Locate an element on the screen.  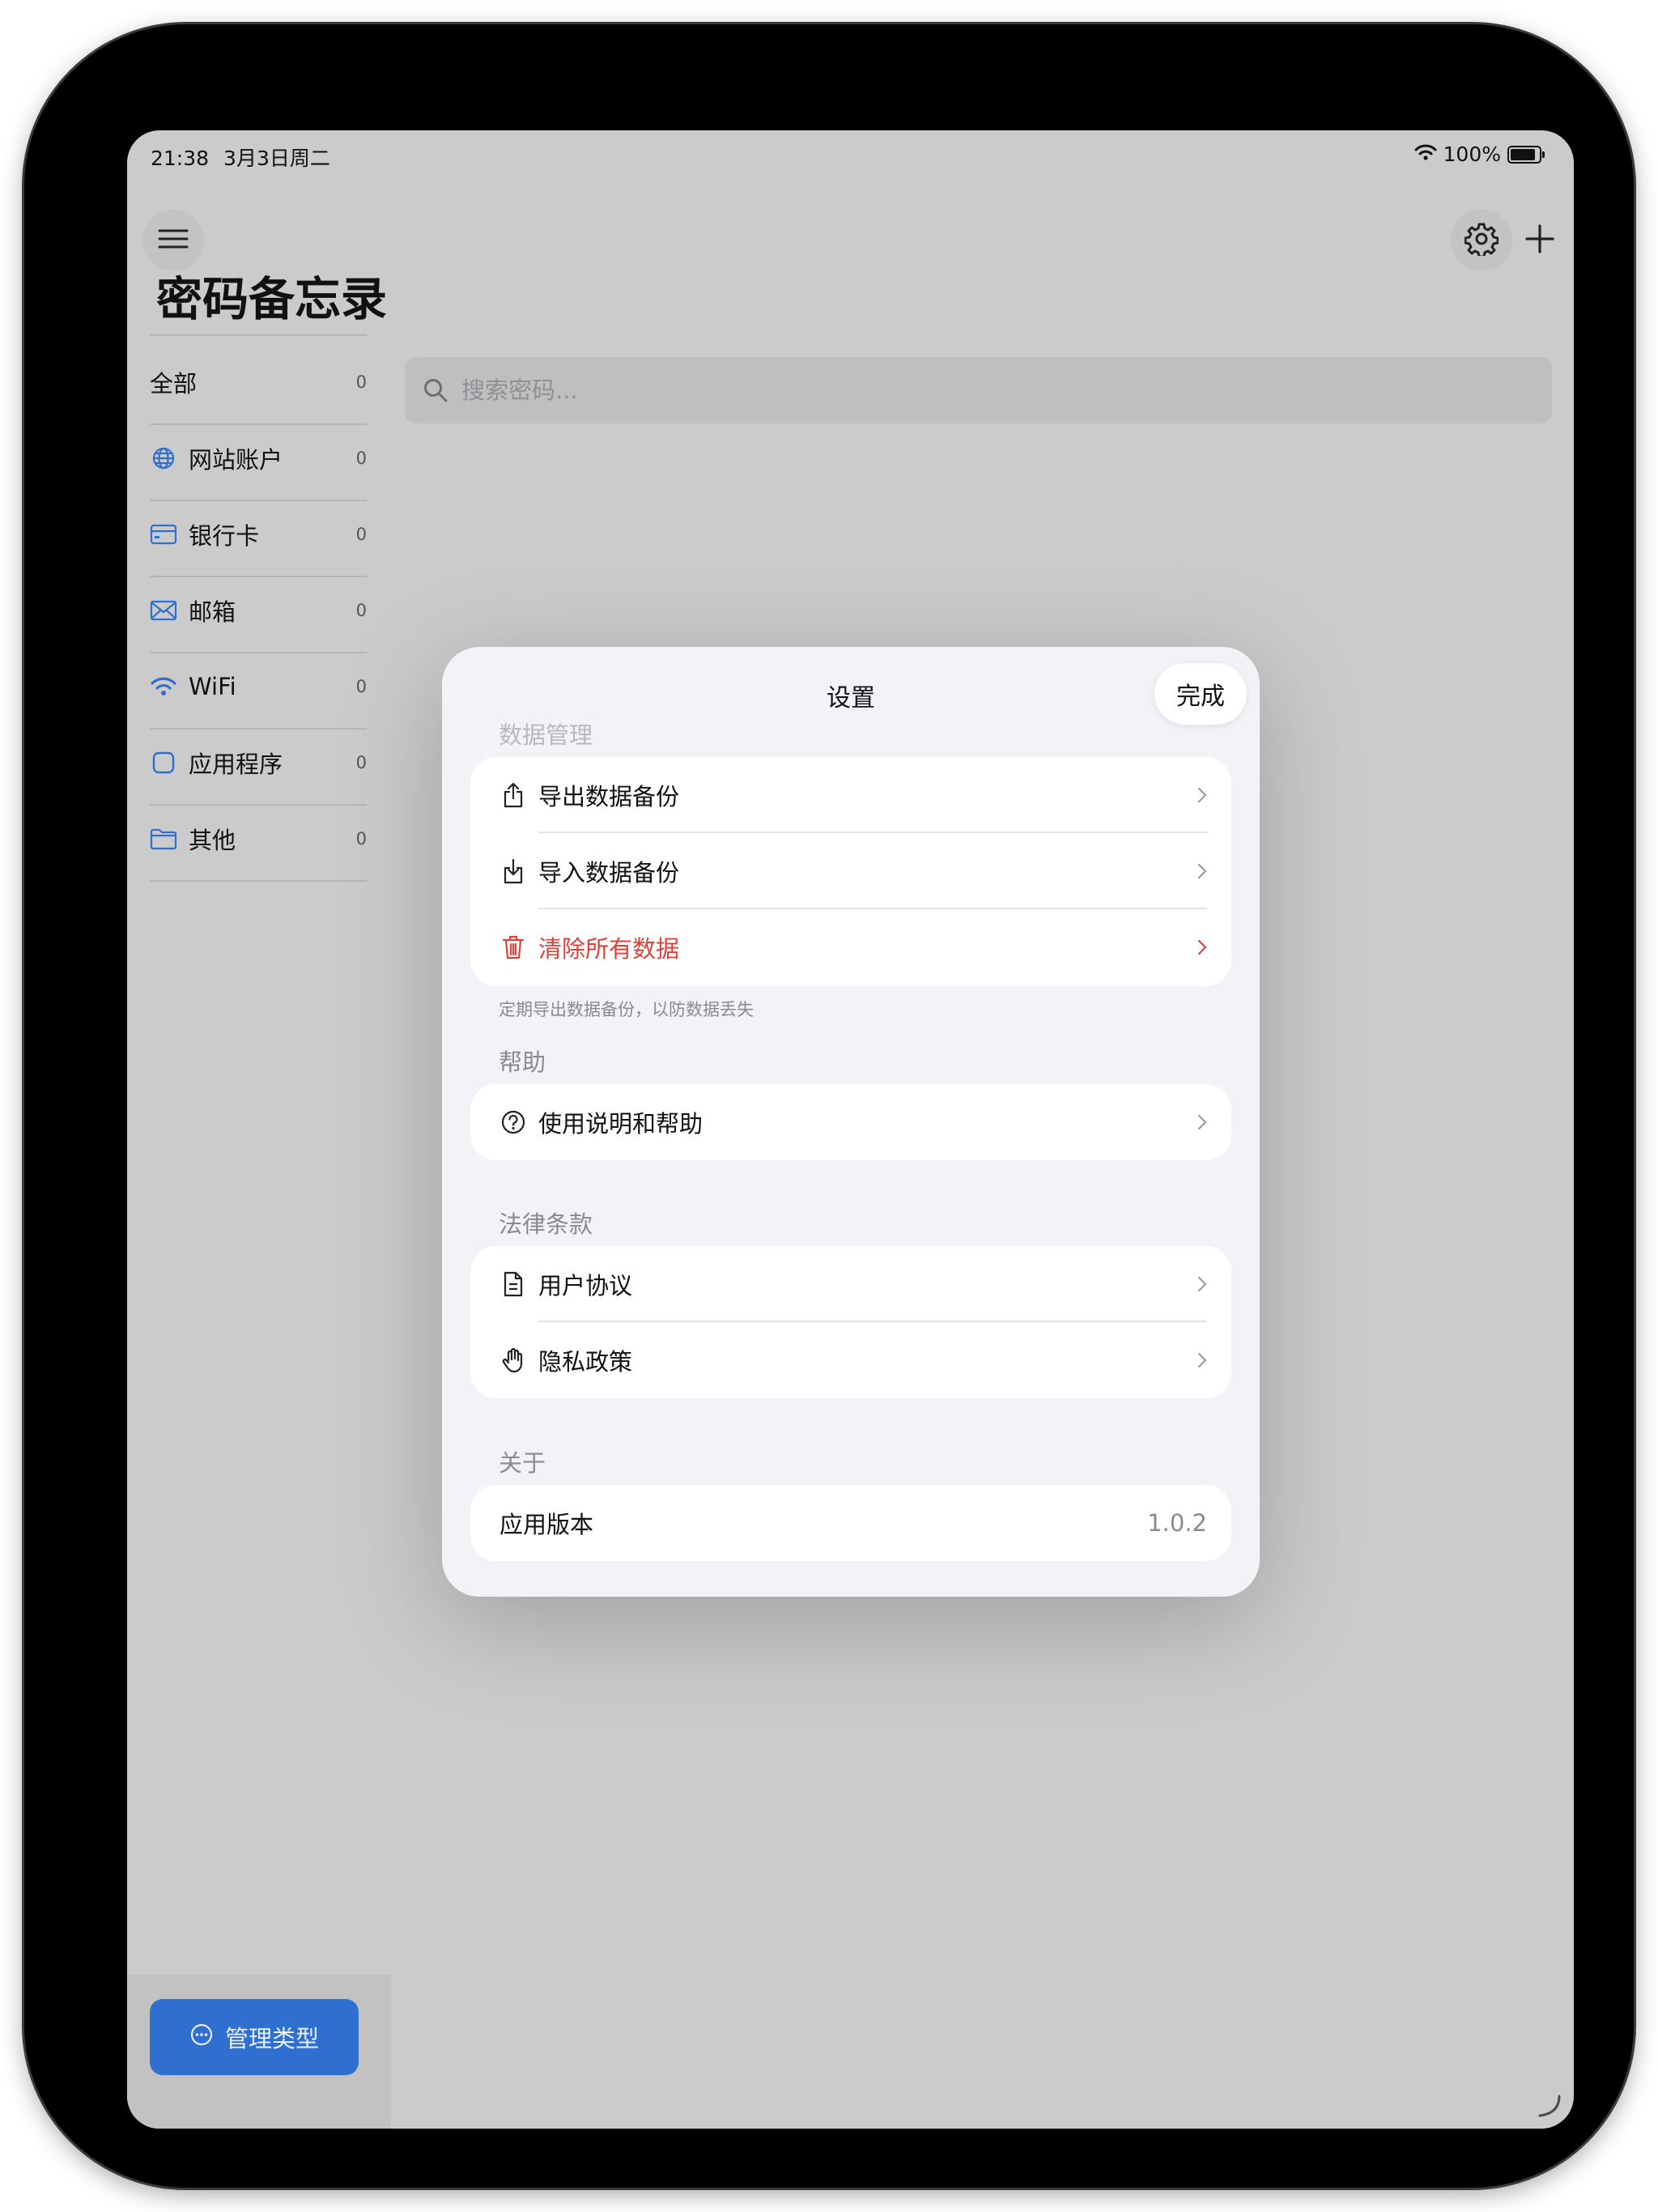
about-group: 应用版本 1.0.2 is located at coordinates (850, 1523).